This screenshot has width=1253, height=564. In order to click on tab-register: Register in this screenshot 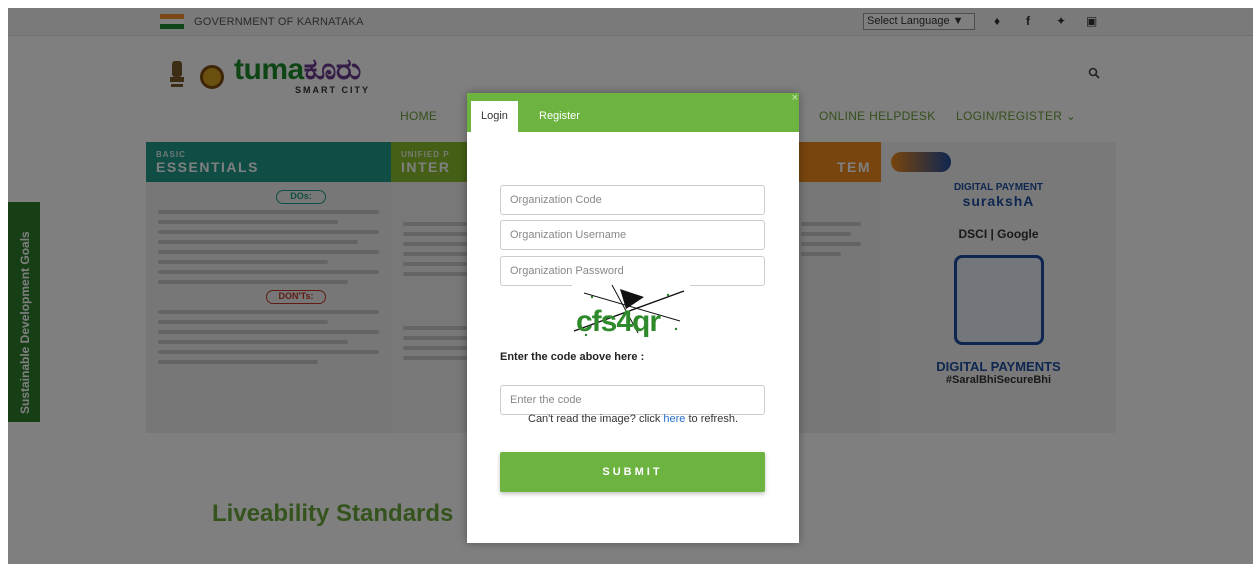, I will do `click(559, 116)`.